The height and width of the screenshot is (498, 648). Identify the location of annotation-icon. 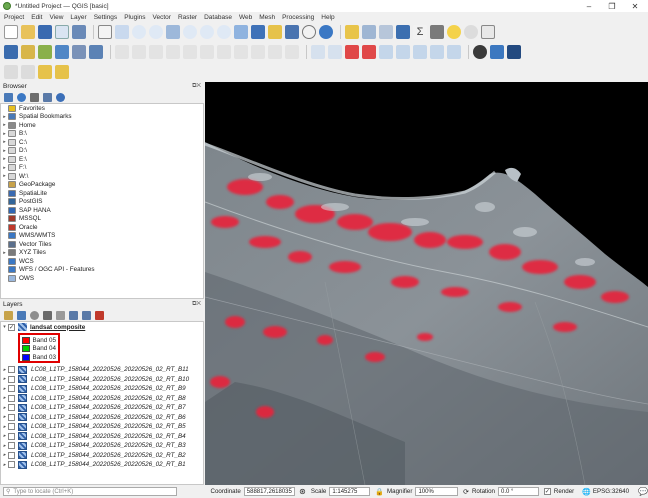
(454, 32).